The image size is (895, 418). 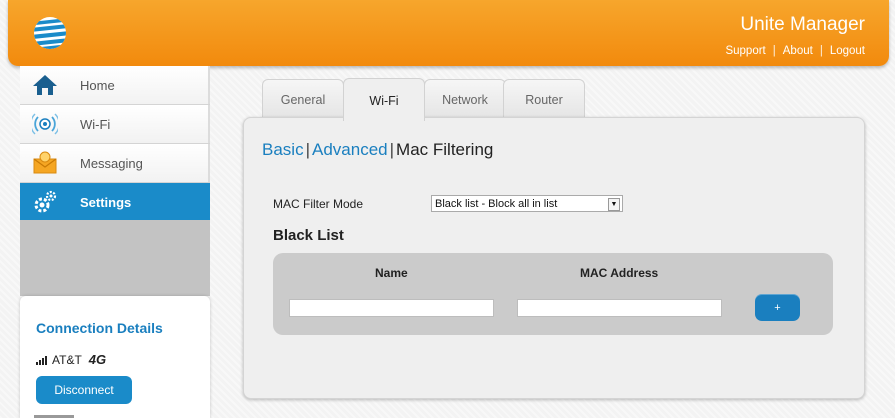 What do you see at coordinates (106, 202) in the screenshot?
I see `sidebar-item-label: Settings` at bounding box center [106, 202].